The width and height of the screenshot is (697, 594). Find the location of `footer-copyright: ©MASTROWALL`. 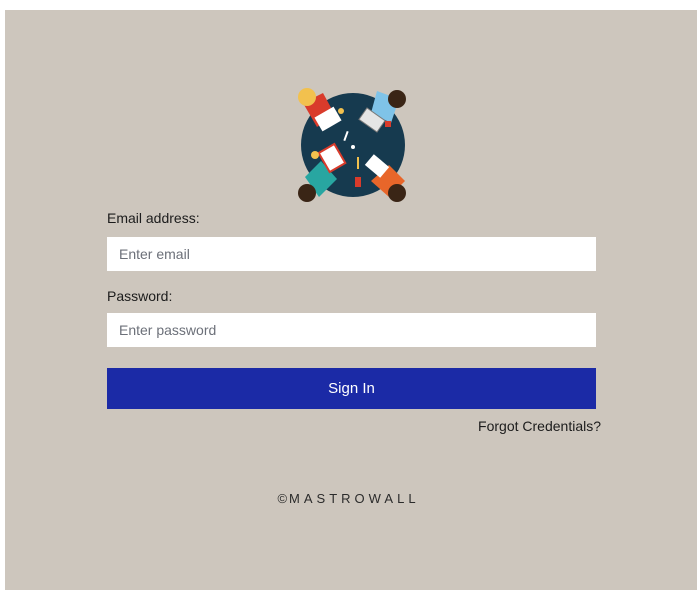

footer-copyright: ©MASTROWALL is located at coordinates (348, 498).